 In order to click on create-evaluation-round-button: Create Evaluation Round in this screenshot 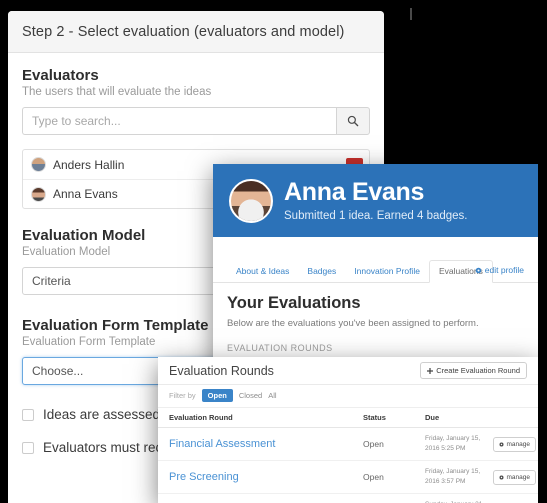, I will do `click(473, 370)`.